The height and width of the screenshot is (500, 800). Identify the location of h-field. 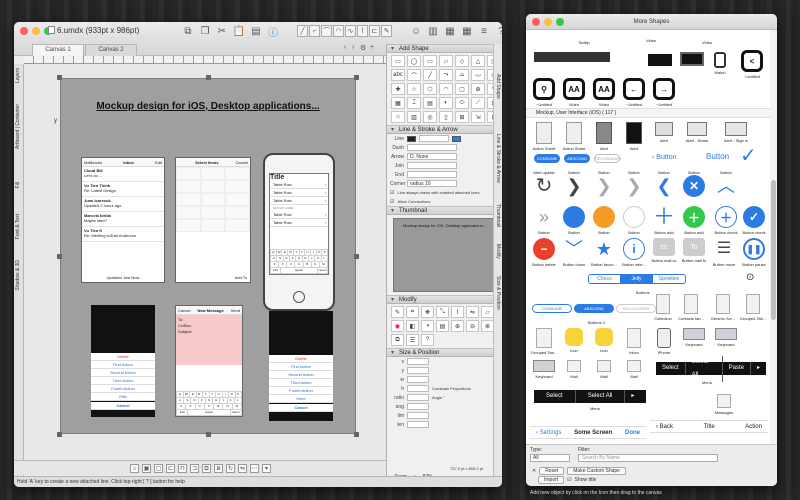
(418, 388).